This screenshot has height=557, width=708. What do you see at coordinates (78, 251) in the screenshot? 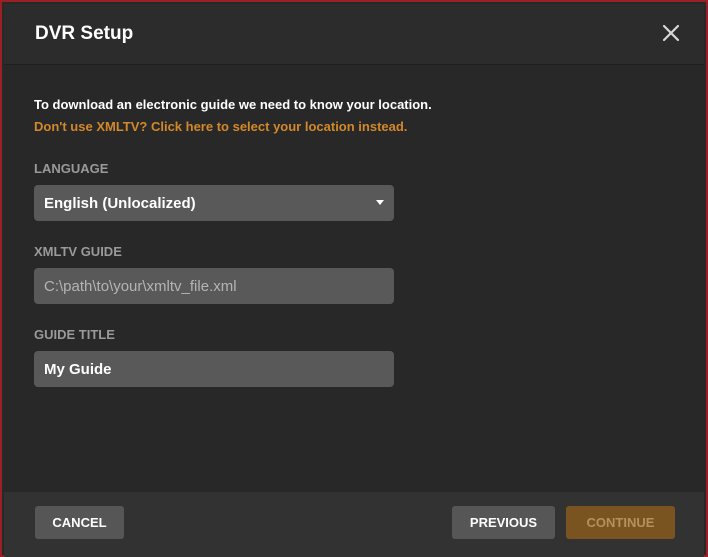
I see `xmltv-guide-label: XMLTV GUIDE` at bounding box center [78, 251].